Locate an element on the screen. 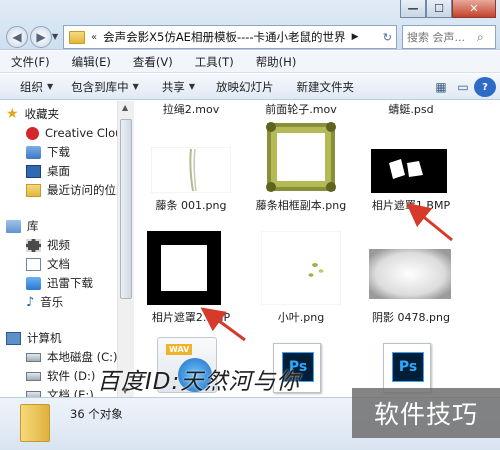  close-icon: ✕ is located at coordinates (474, 8).